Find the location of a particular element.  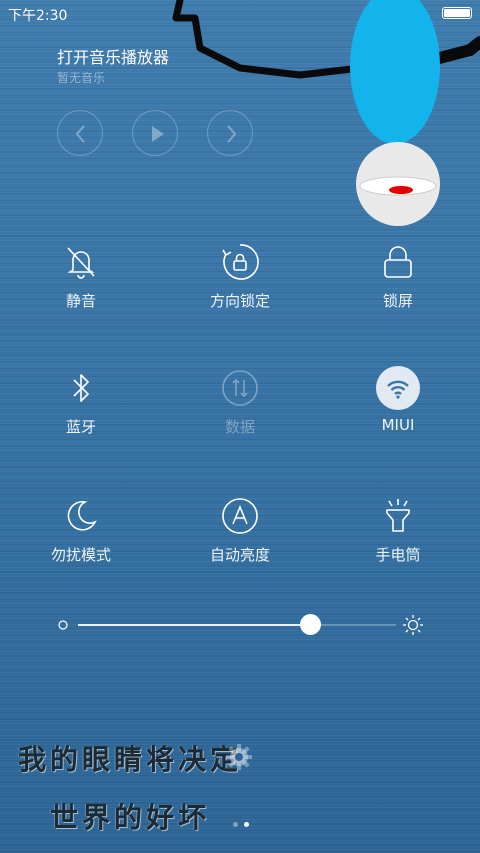

flashlight-icon is located at coordinates (398, 515).